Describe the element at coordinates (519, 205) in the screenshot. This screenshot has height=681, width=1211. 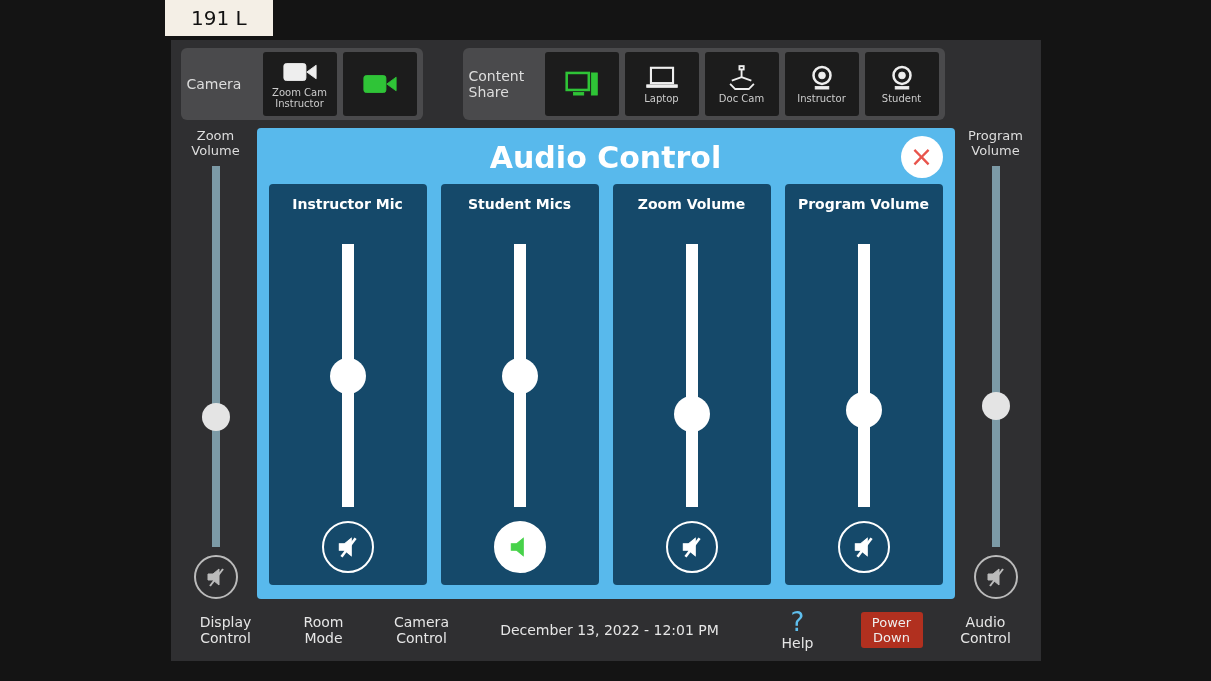
I see `channel-name: Student Mics` at that location.